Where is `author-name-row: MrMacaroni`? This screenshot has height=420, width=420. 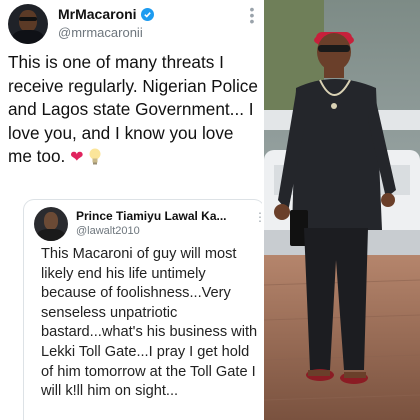 author-name-row: MrMacaroni is located at coordinates (106, 14).